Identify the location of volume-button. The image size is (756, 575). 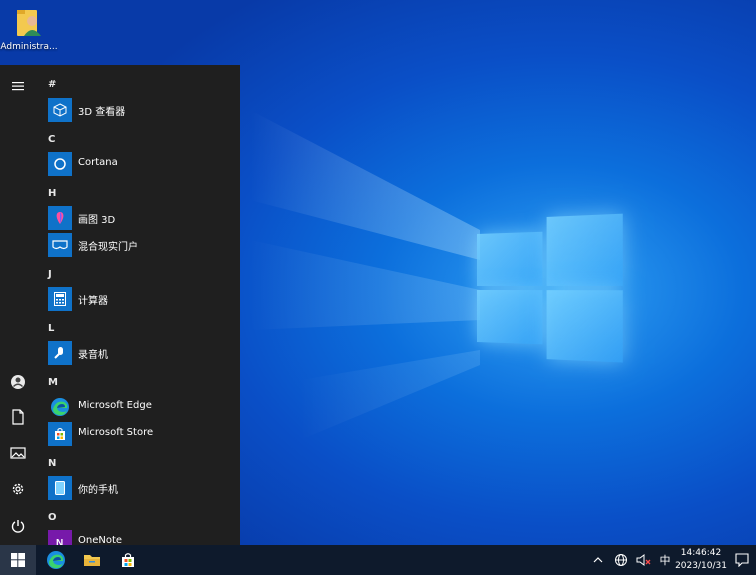
(644, 560).